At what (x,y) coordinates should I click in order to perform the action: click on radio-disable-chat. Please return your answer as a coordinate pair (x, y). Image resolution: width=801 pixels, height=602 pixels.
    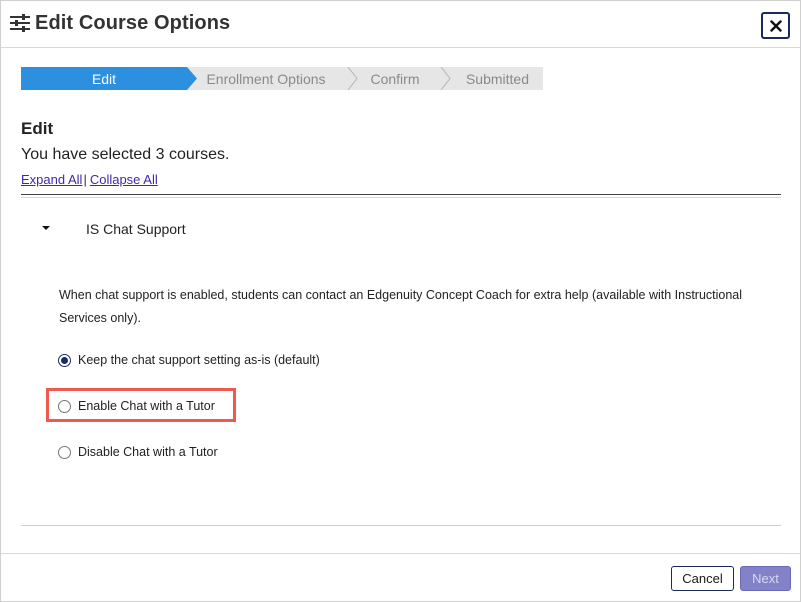
    Looking at the image, I should click on (64, 452).